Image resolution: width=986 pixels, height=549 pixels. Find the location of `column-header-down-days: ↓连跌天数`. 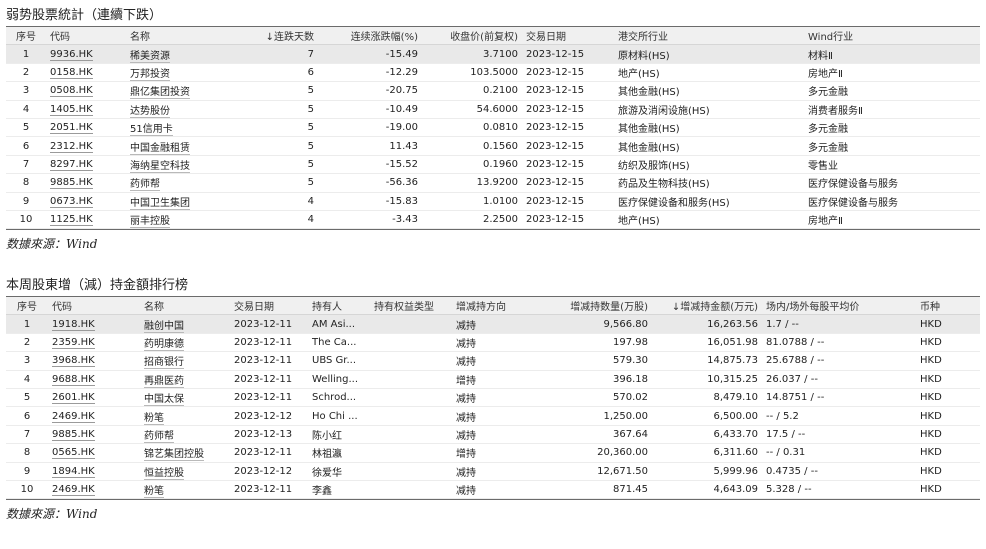

column-header-down-days: ↓连跌天数 is located at coordinates (272, 36).